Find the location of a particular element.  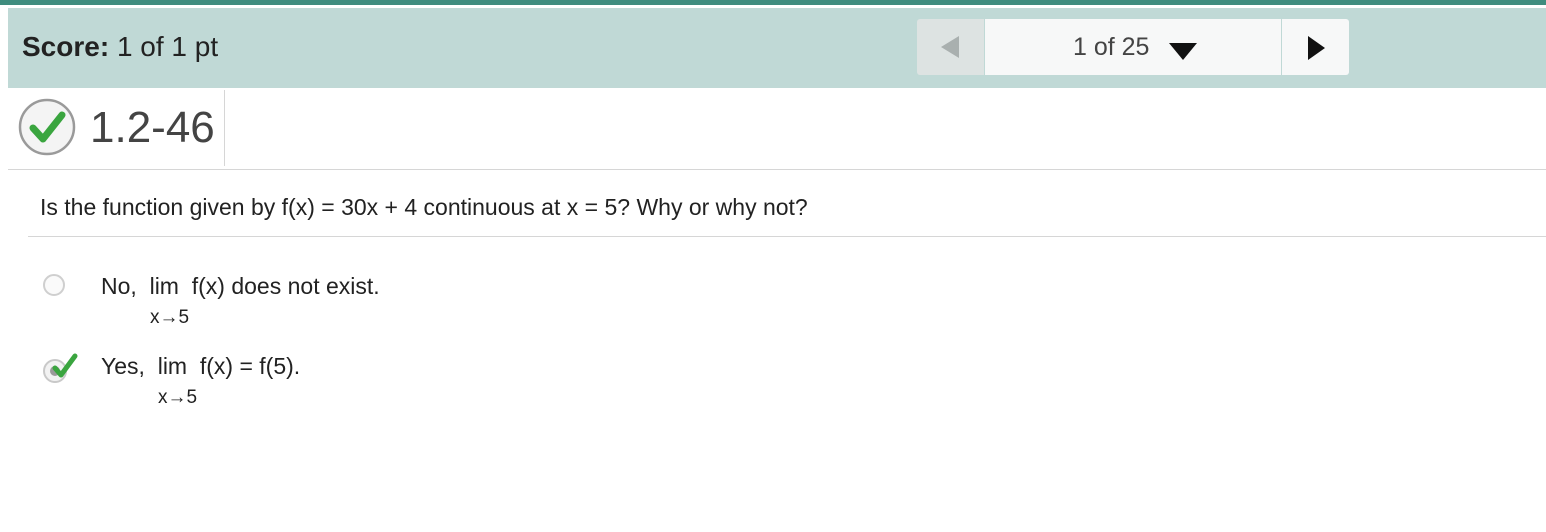

score-display: Score: 1 of 1 pt is located at coordinates (120, 47).